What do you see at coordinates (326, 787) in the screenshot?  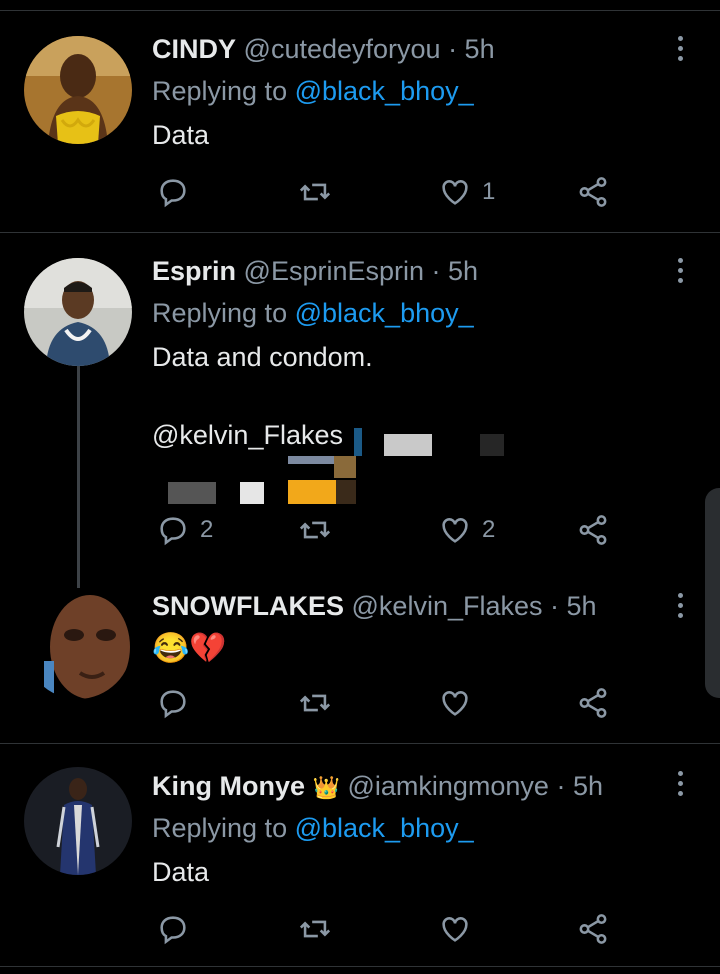 I see `crown-icon: 👑` at bounding box center [326, 787].